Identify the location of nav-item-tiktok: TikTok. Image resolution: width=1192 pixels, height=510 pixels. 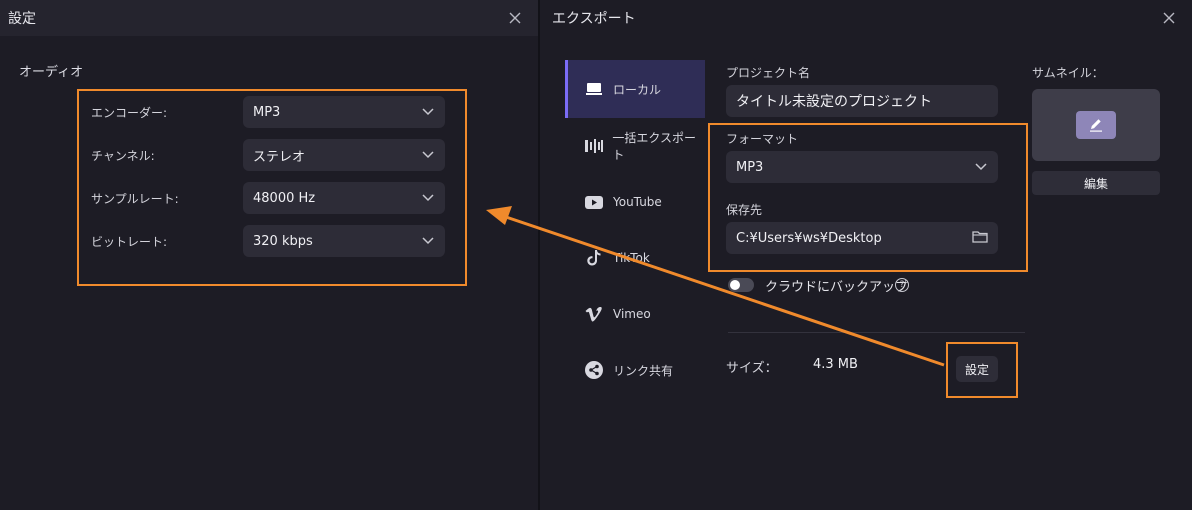
(635, 258).